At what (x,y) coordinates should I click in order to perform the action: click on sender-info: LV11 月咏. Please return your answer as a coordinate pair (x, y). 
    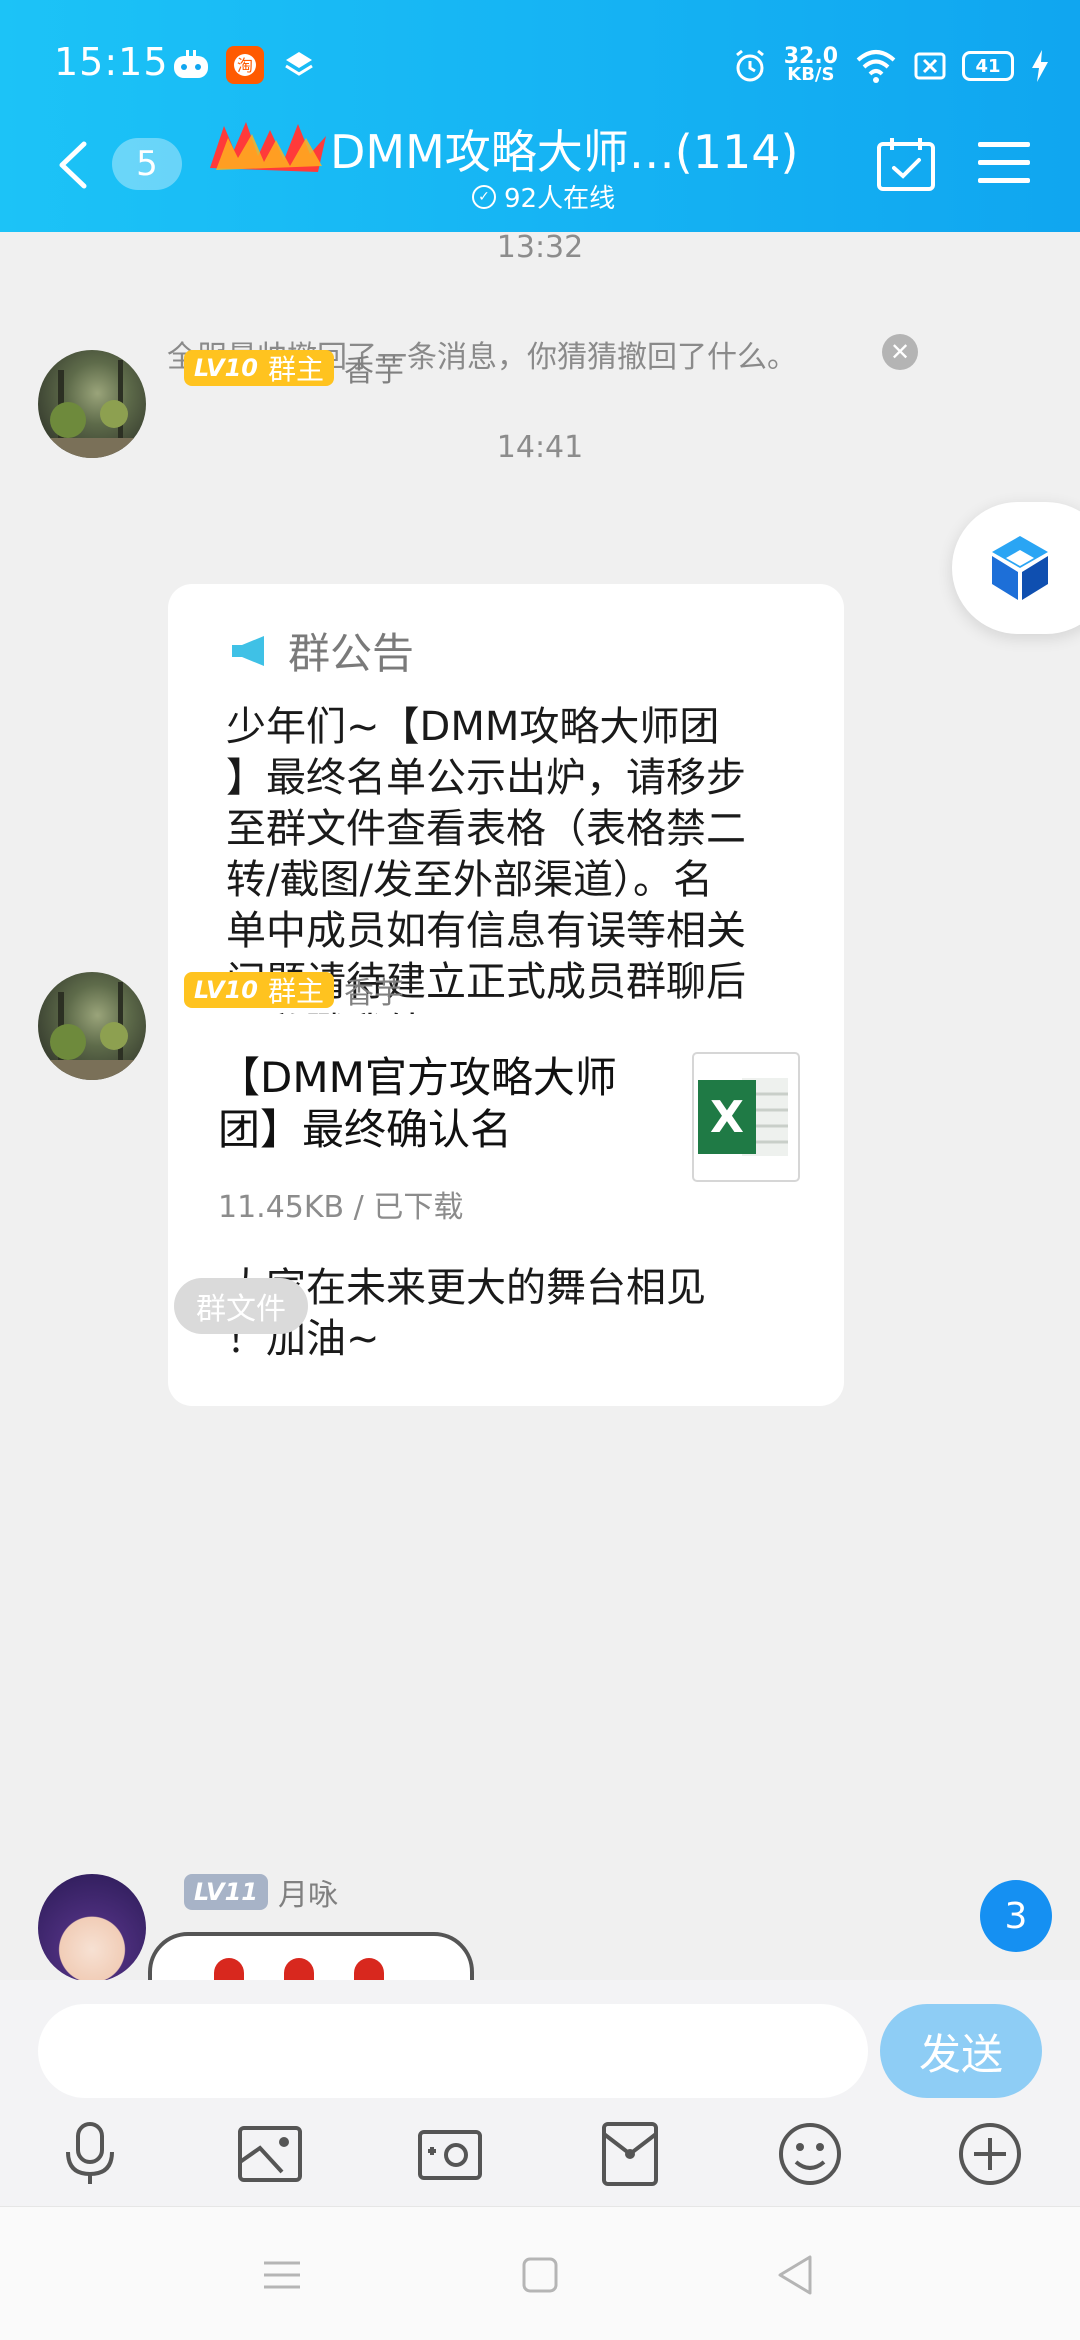
    Looking at the image, I should click on (261, 1892).